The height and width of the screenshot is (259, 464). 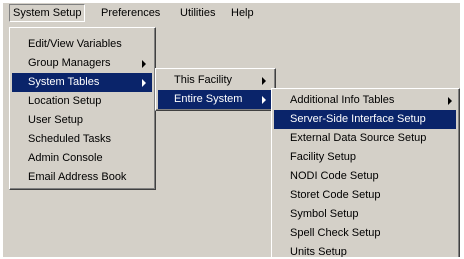 I want to click on menu-item-label: Spell Check Setup, so click(x=335, y=233).